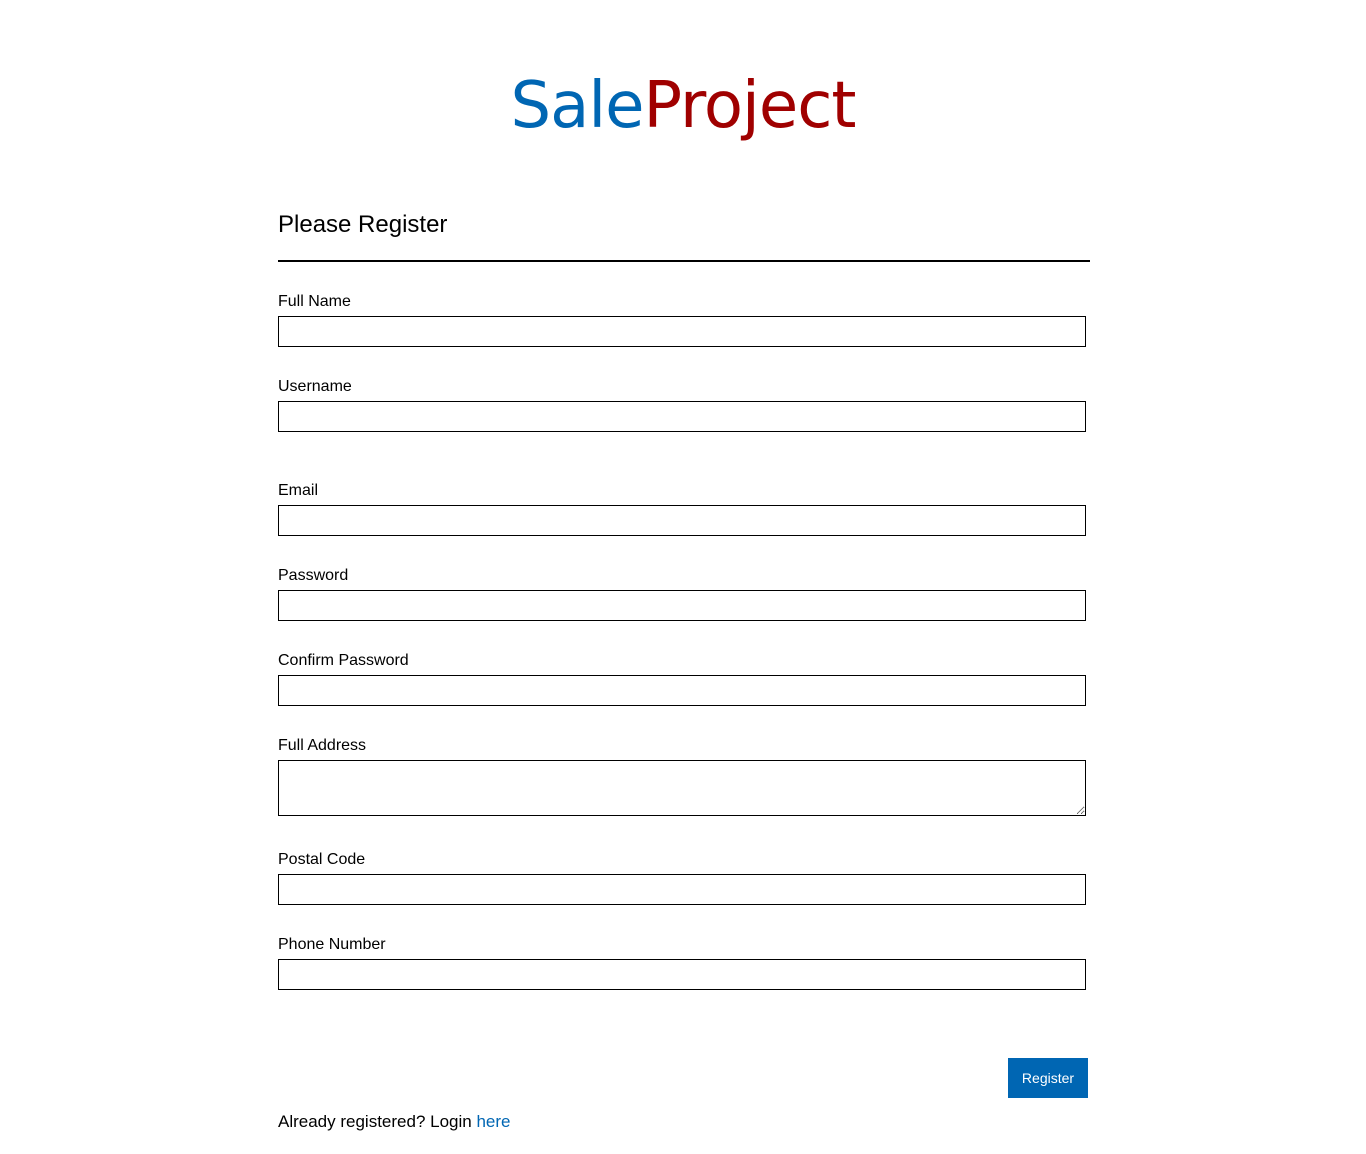 The height and width of the screenshot is (1154, 1366). What do you see at coordinates (682, 416) in the screenshot?
I see `username-input` at bounding box center [682, 416].